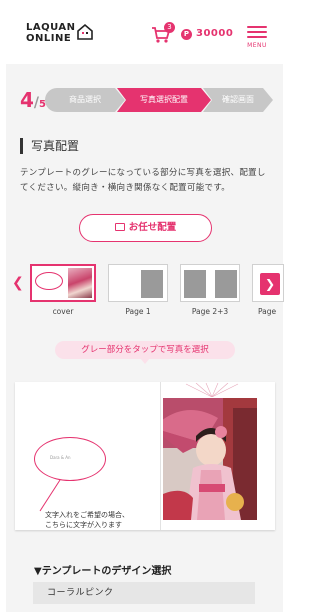 This screenshot has height=612, width=320. Describe the element at coordinates (152, 227) in the screenshot. I see `auto-layout-label: お任せ配置` at that location.